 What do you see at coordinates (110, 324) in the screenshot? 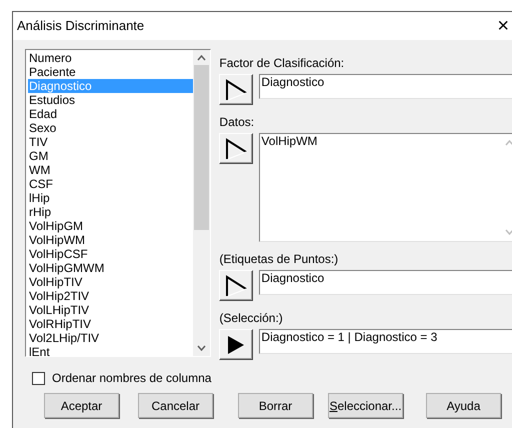
I see `column-item: VolRHipTIV` at bounding box center [110, 324].